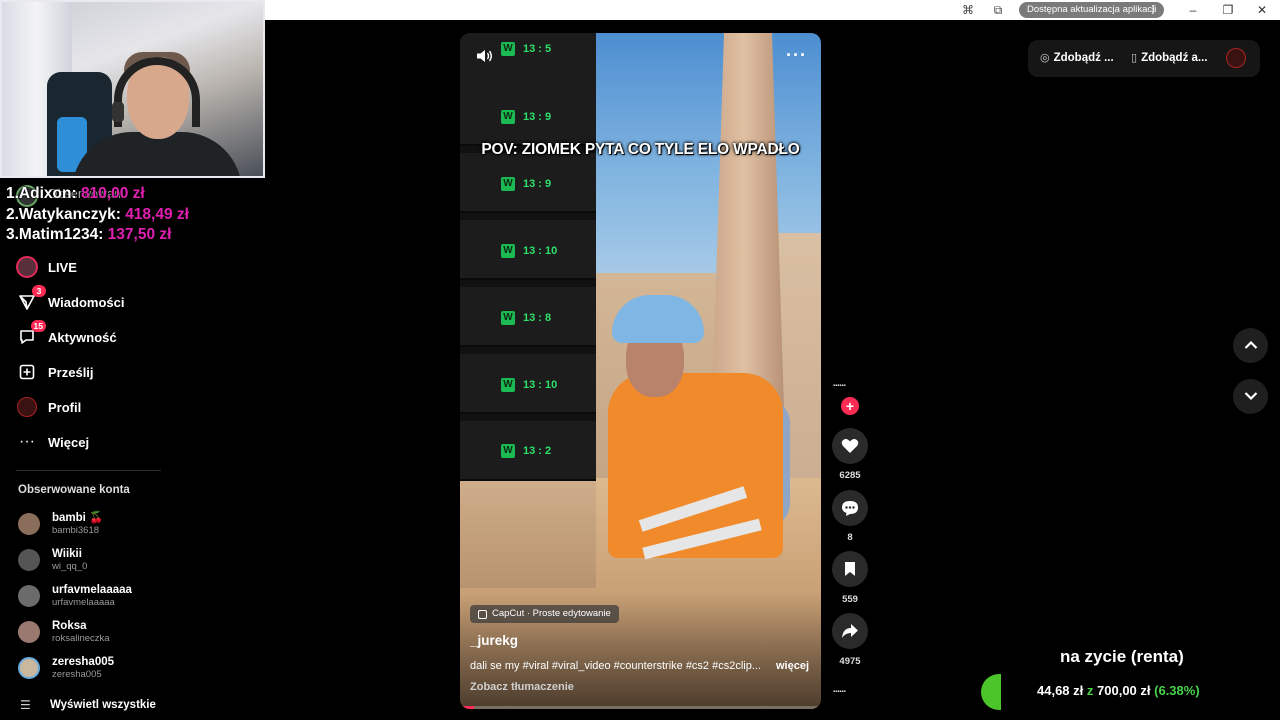  I want to click on chevron-up-icon, so click(1250, 344).